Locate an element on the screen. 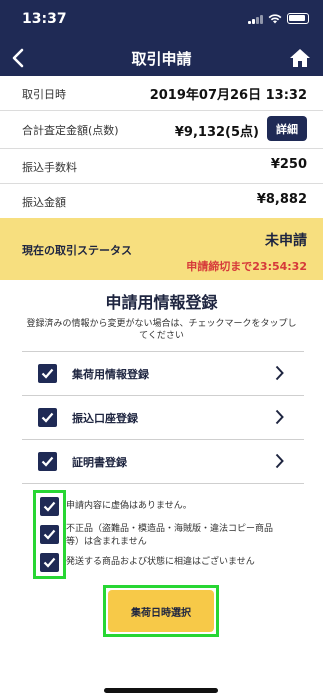 The image size is (323, 700). trade-datetime-label: 取引日時 is located at coordinates (44, 94).